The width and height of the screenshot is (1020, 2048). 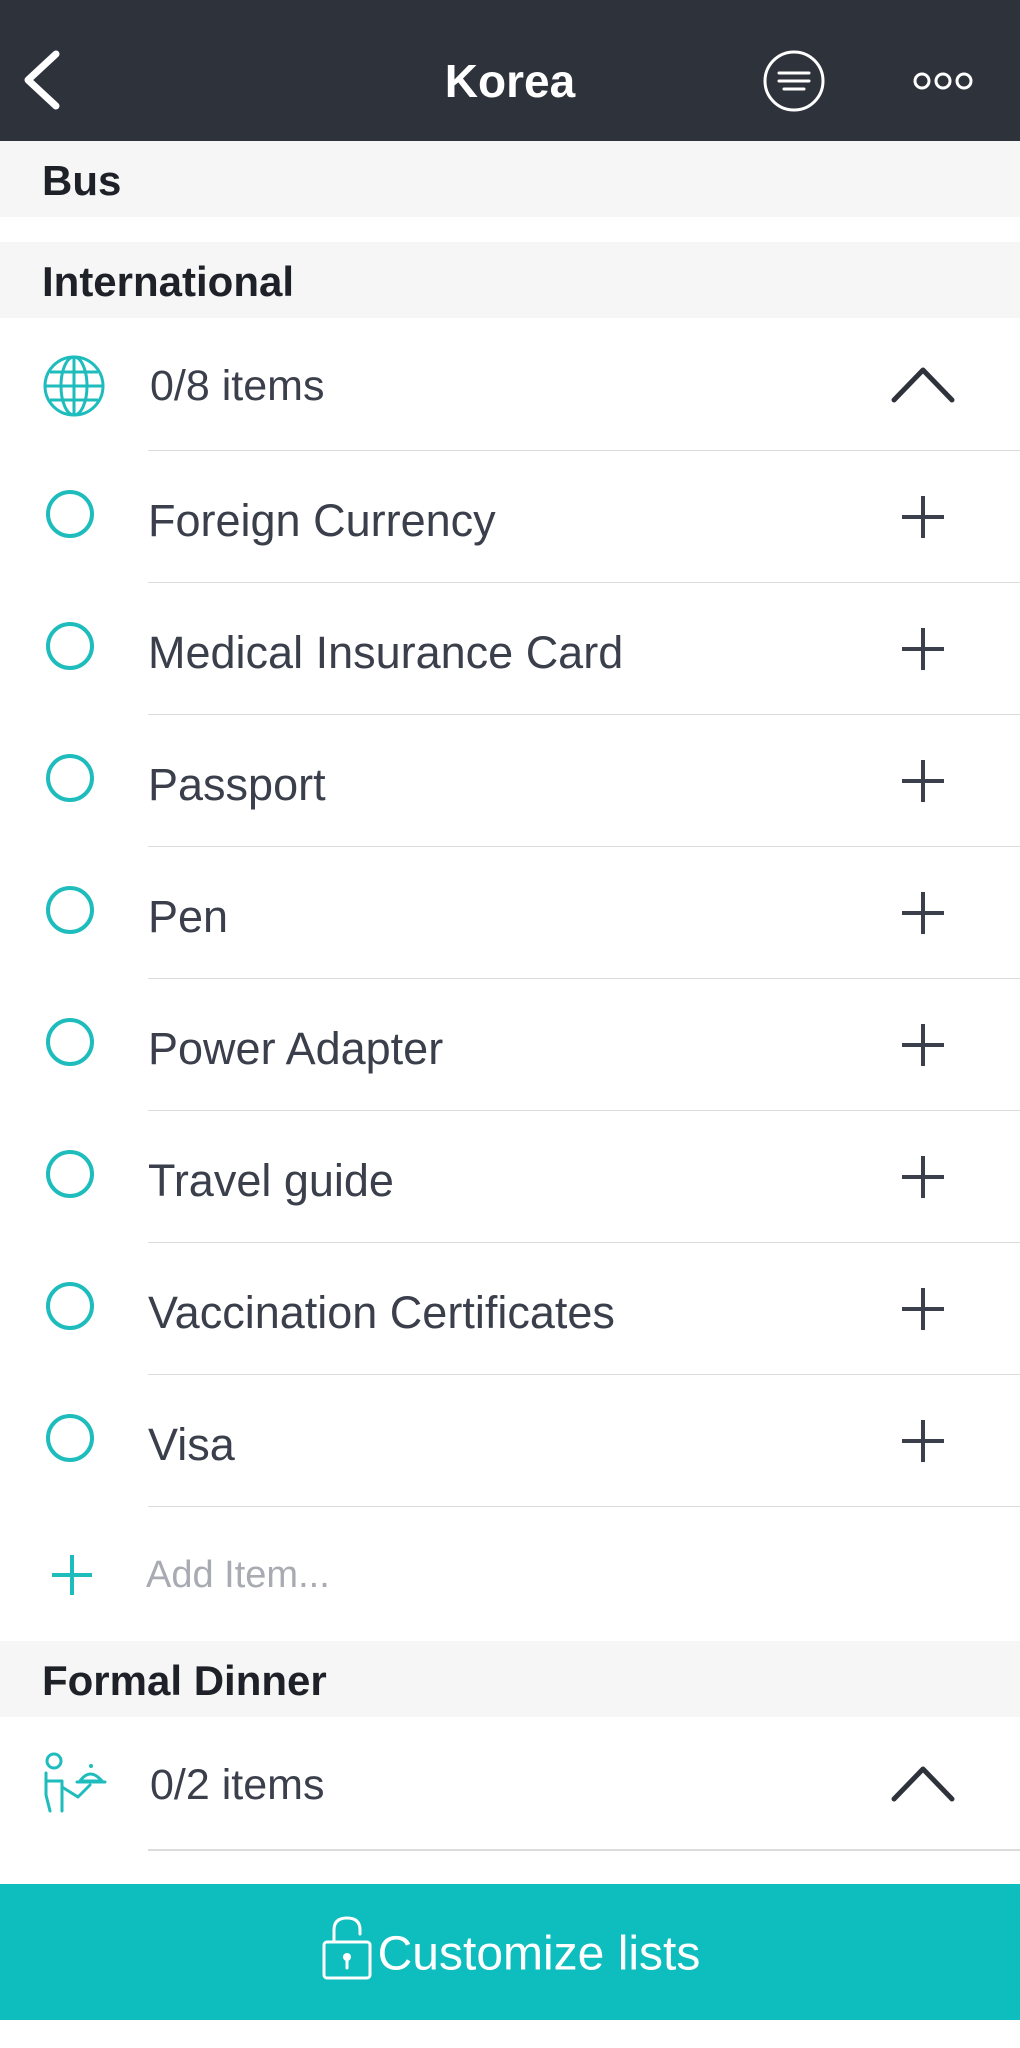 I want to click on list-item: Passport, so click(x=510, y=781).